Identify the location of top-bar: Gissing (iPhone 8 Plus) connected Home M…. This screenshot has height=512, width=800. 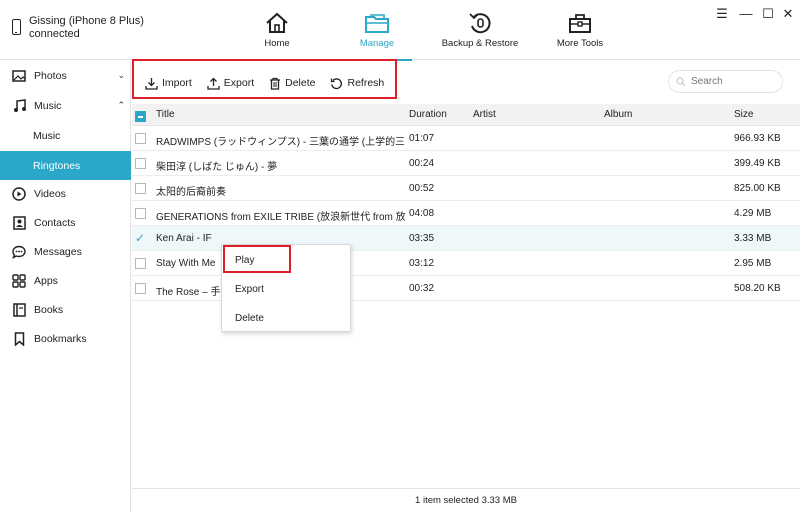
(400, 30).